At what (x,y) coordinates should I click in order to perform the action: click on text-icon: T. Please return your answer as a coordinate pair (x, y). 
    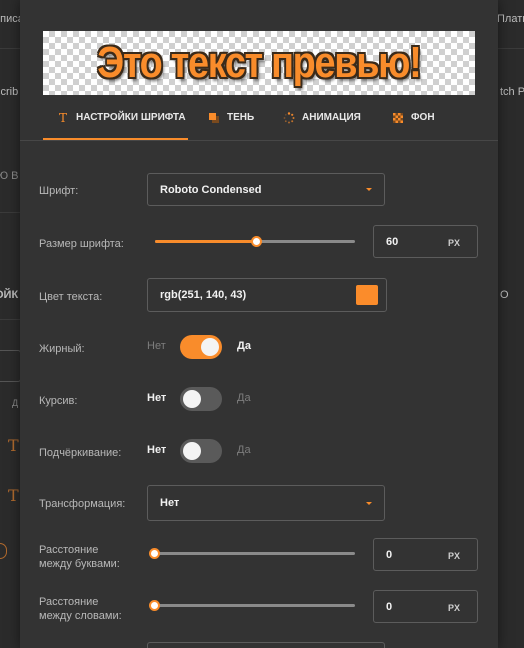
    Looking at the image, I should click on (62, 117).